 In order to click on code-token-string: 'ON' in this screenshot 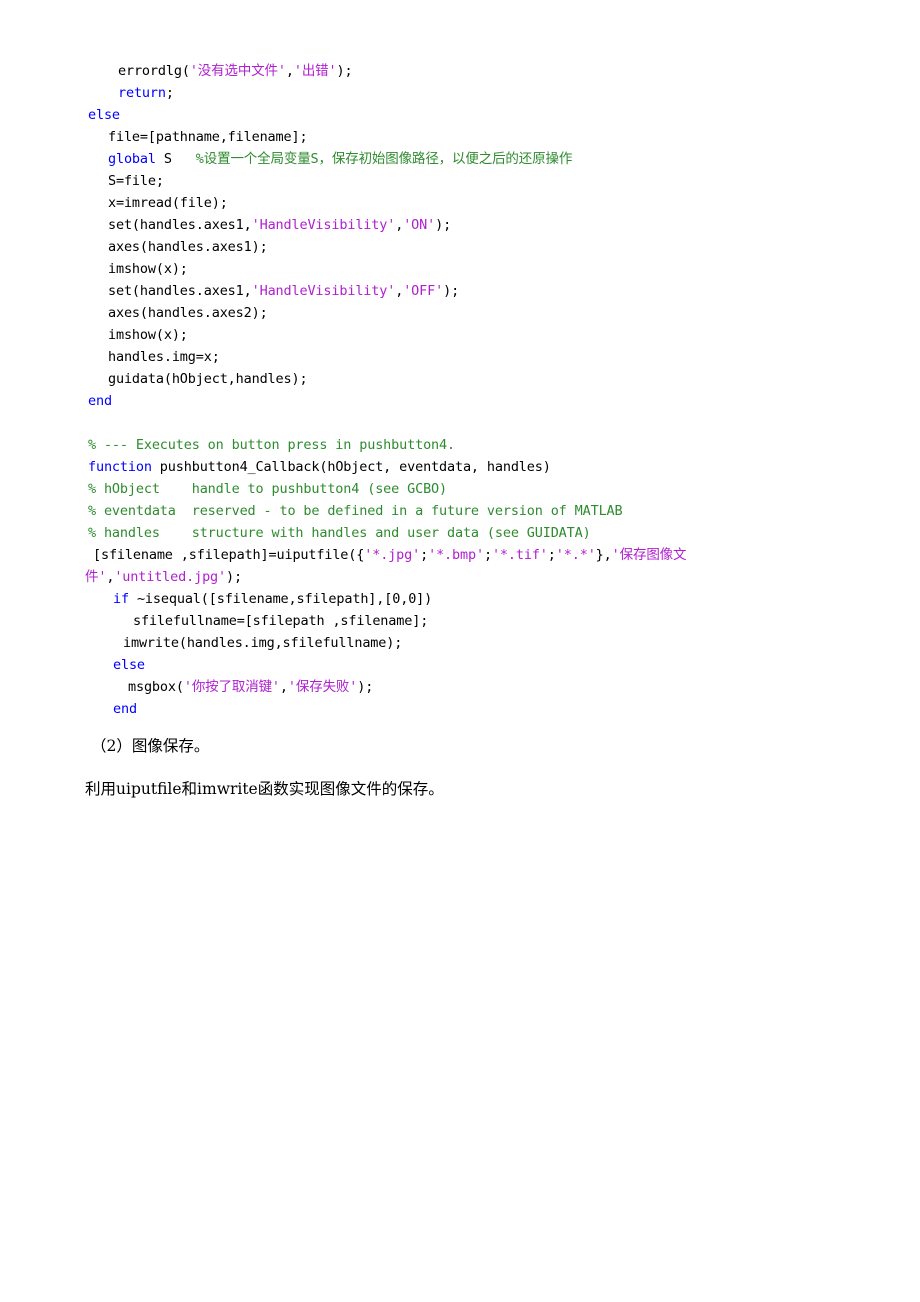, I will do `click(419, 225)`.